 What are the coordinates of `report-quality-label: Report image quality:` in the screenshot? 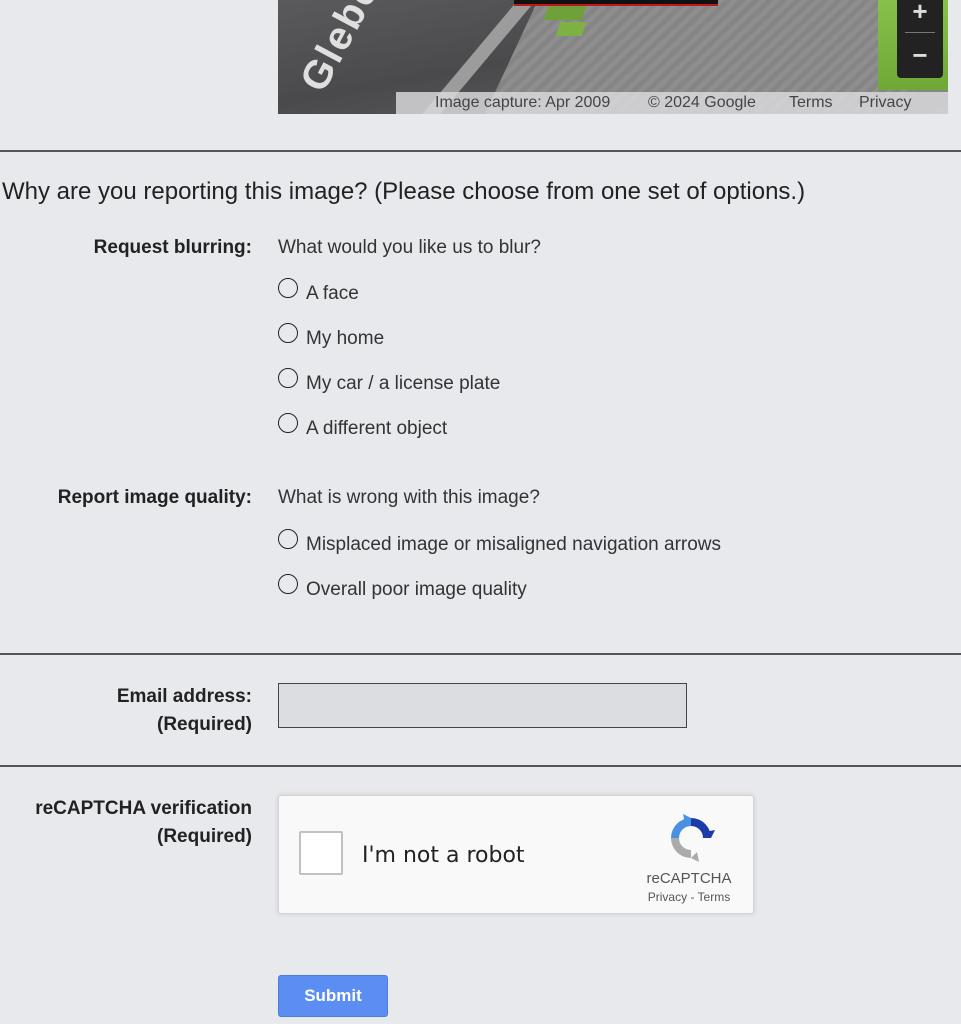 It's located at (154, 497).